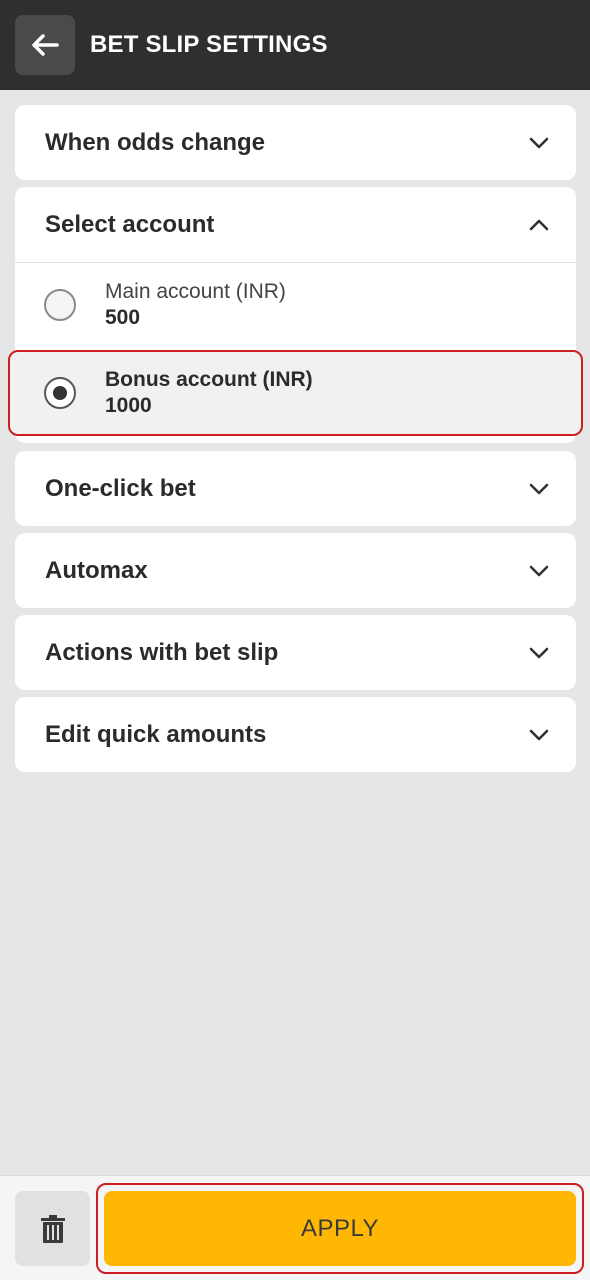  I want to click on trash-icon, so click(52, 1228).